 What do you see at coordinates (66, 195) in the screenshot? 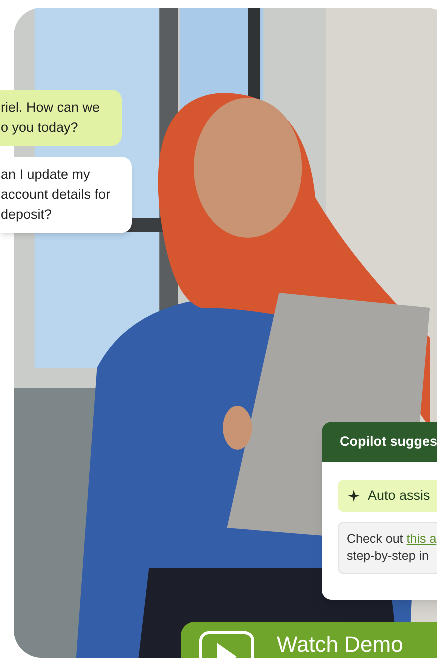
I see `chat-bubble: an I update my account details for deposit?` at bounding box center [66, 195].